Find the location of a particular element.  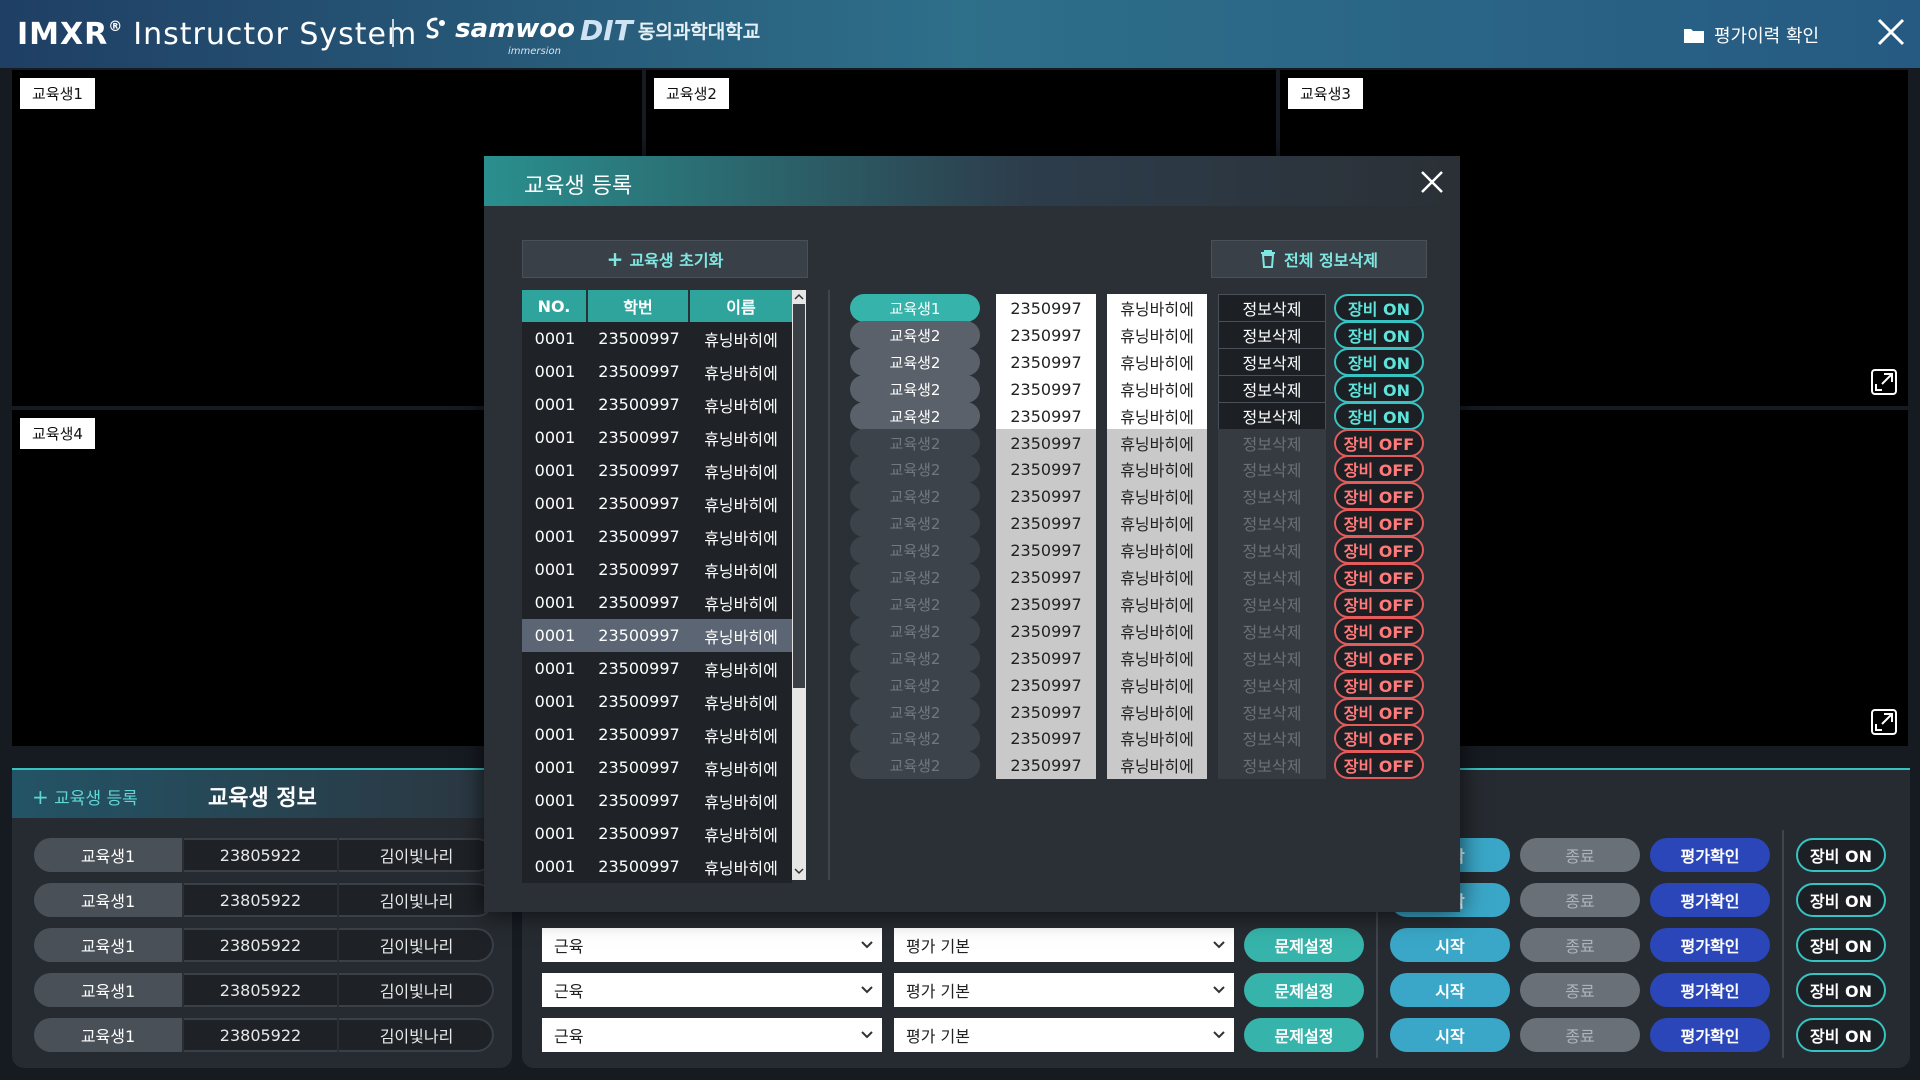

delete-all-button: 전체 정보삭제 is located at coordinates (1319, 259).